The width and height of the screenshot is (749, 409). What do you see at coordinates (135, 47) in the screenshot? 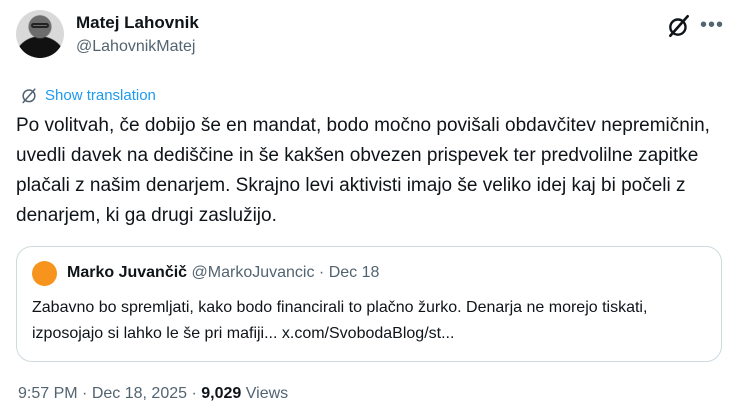
I see `author-handle: @LahovnikMatej` at bounding box center [135, 47].